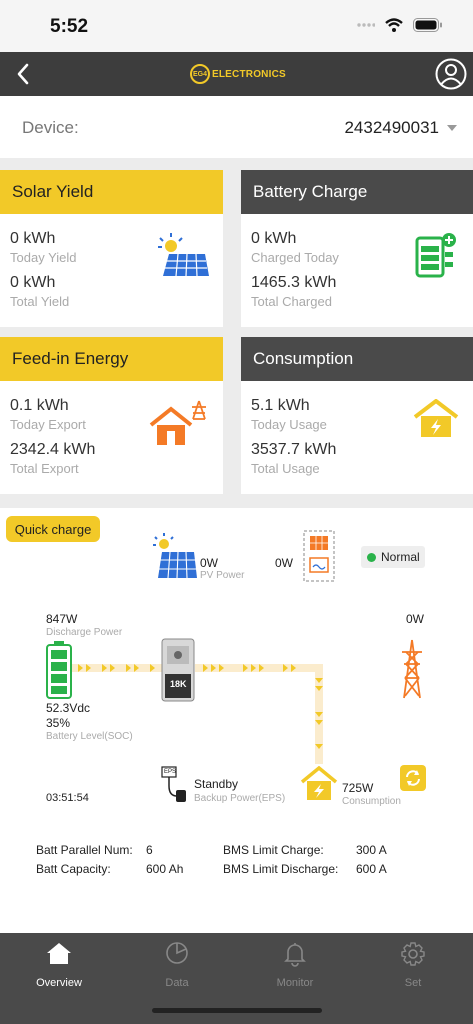 This screenshot has height=1024, width=473. Describe the element at coordinates (59, 670) in the screenshot. I see `battery-icon` at that location.